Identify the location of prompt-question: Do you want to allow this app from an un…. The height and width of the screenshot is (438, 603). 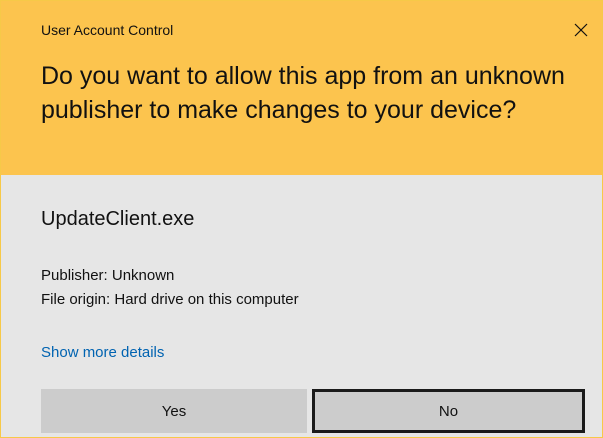
(303, 93).